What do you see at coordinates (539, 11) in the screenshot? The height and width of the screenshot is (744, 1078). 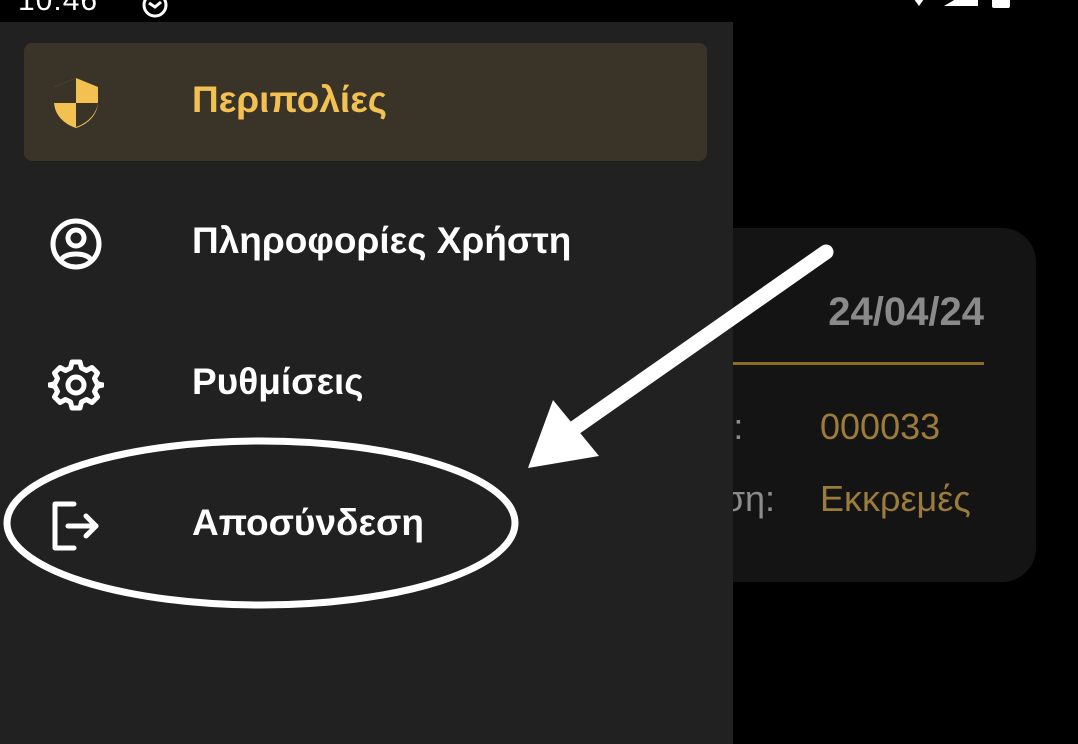 I see `status-bar: 10:46` at bounding box center [539, 11].